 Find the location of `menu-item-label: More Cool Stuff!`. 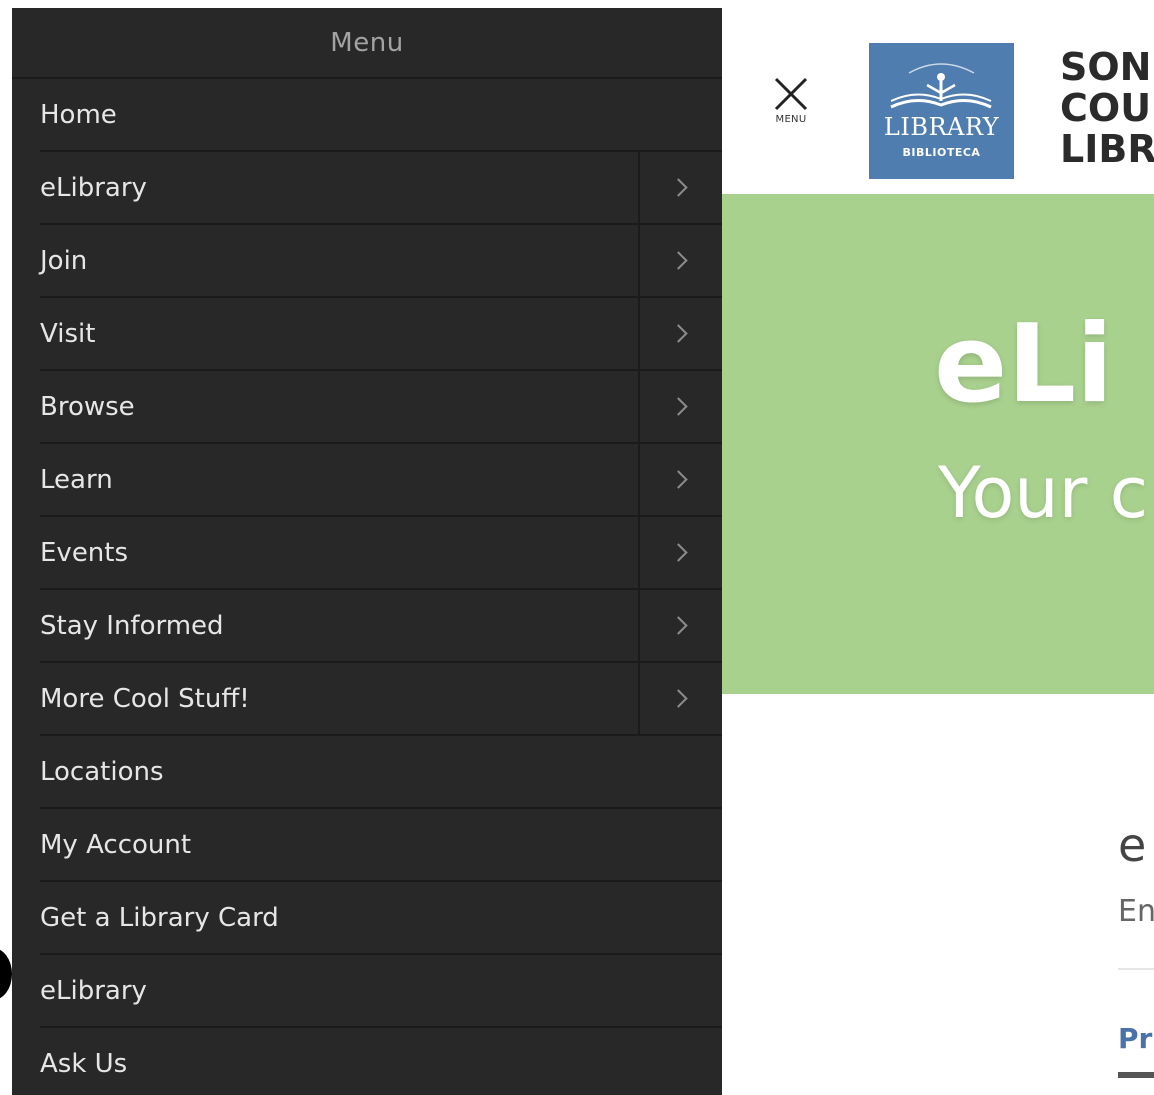

menu-item-label: More Cool Stuff! is located at coordinates (145, 698).